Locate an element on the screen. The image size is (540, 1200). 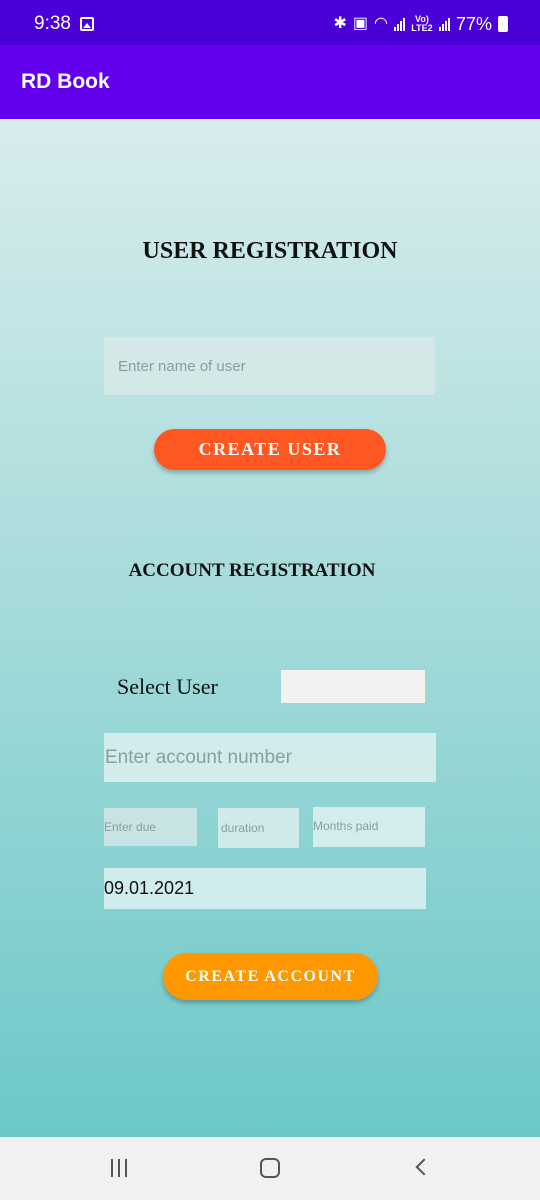
app-title: RD Book is located at coordinates (65, 81).